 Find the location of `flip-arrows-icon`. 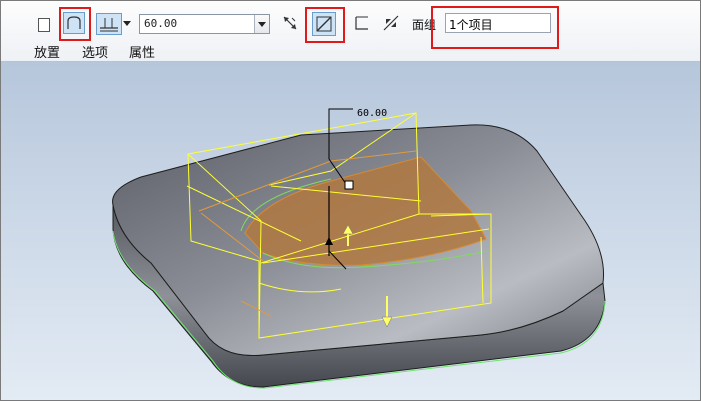

flip-arrows-icon is located at coordinates (290, 23).